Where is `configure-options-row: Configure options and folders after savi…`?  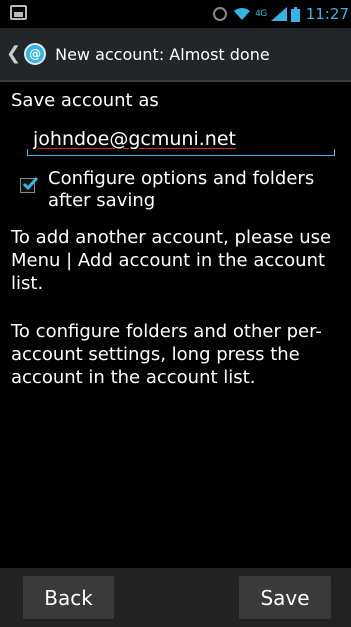
configure-options-row: Configure options and folders after savi… is located at coordinates (180, 190).